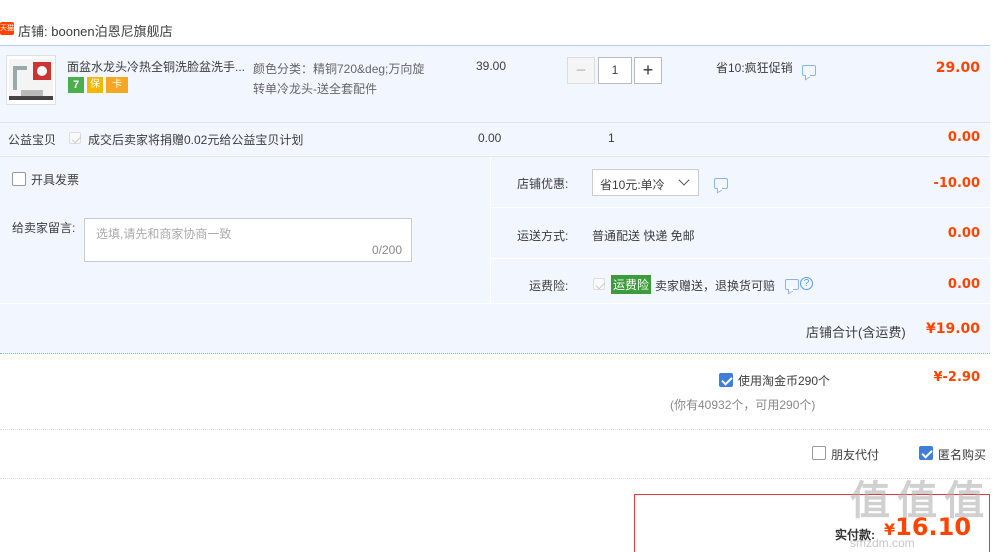  Describe the element at coordinates (315, 89) in the screenshot. I see `sku-line-2: 转单冷龙头-送全套配件` at that location.